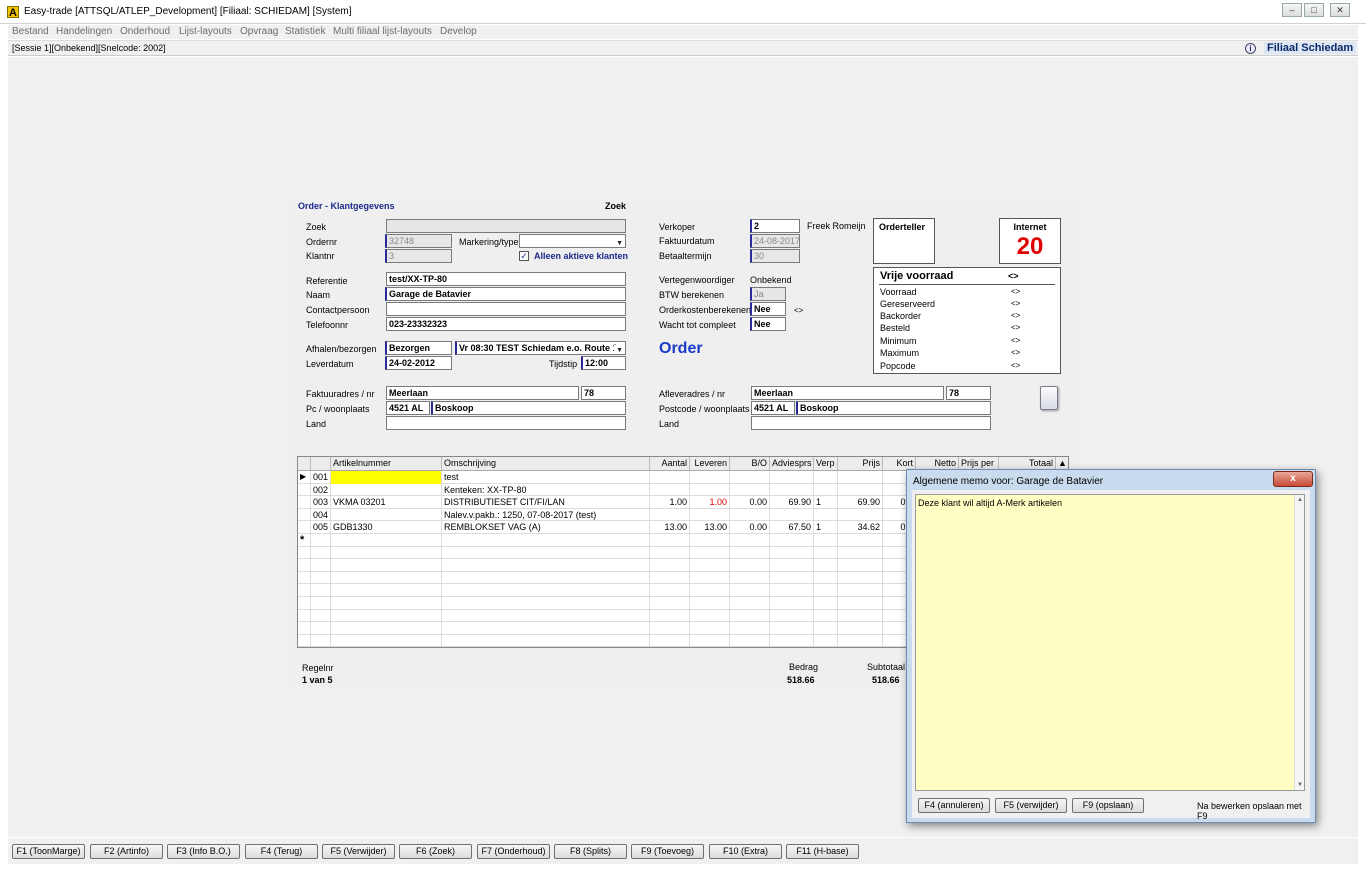 Image resolution: width=1366 pixels, height=869 pixels. Describe the element at coordinates (871, 423) in the screenshot. I see `aflever-land-input` at that location.